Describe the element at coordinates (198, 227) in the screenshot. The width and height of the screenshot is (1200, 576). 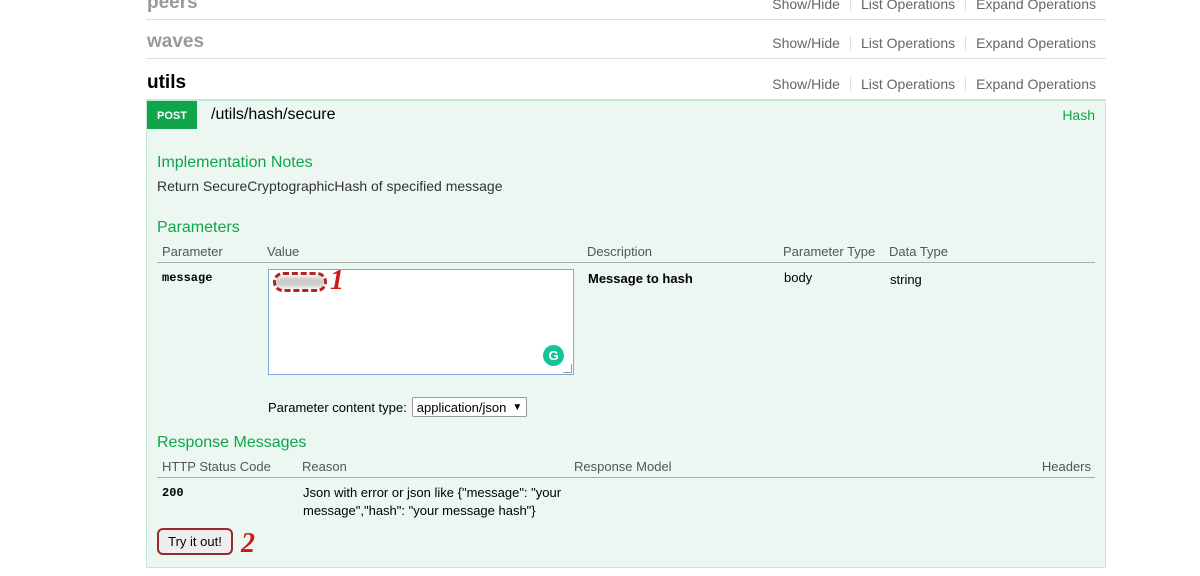
I see `parameters-title: Parameters` at that location.